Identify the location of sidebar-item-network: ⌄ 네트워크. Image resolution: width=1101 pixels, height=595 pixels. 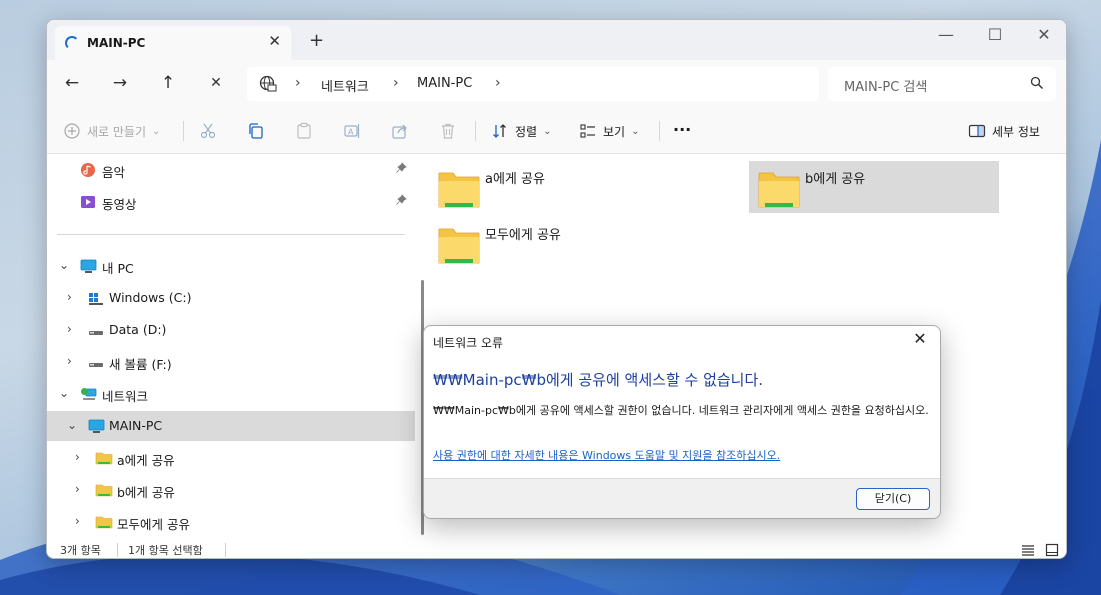
(231, 394).